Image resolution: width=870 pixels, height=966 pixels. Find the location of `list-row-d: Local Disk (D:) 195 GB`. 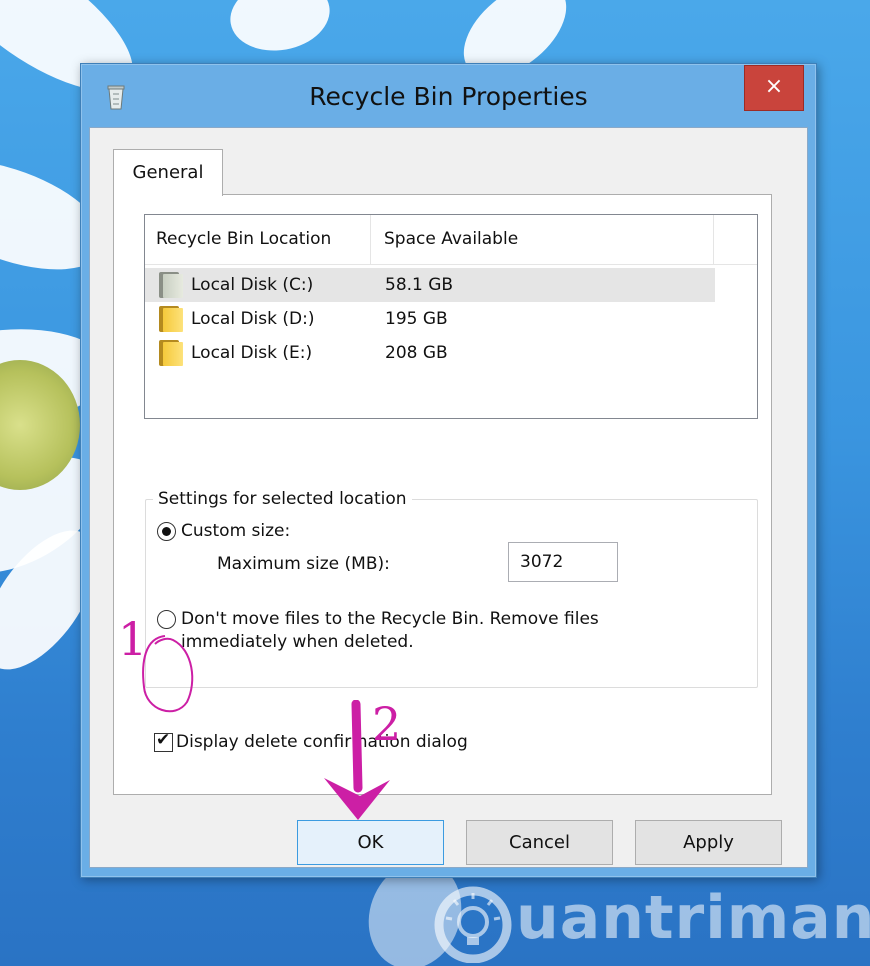

list-row-d: Local Disk (D:) 195 GB is located at coordinates (430, 319).